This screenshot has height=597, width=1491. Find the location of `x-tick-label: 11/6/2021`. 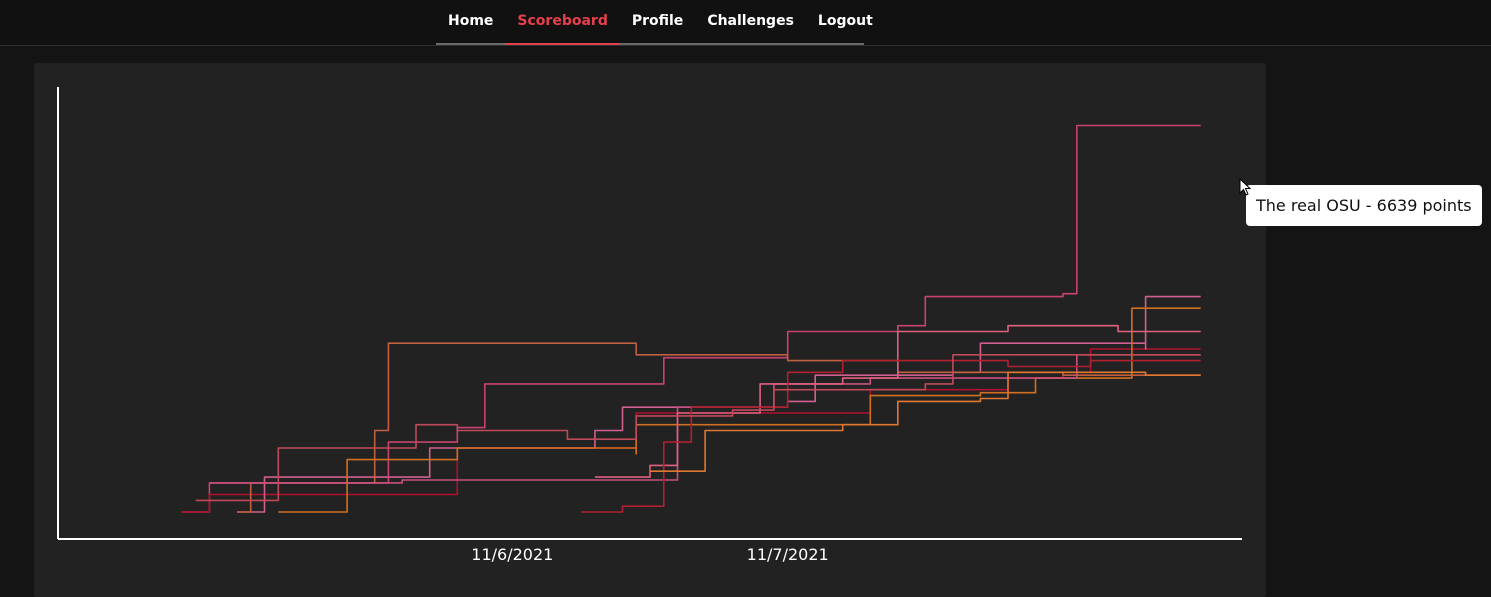

x-tick-label: 11/6/2021 is located at coordinates (512, 554).